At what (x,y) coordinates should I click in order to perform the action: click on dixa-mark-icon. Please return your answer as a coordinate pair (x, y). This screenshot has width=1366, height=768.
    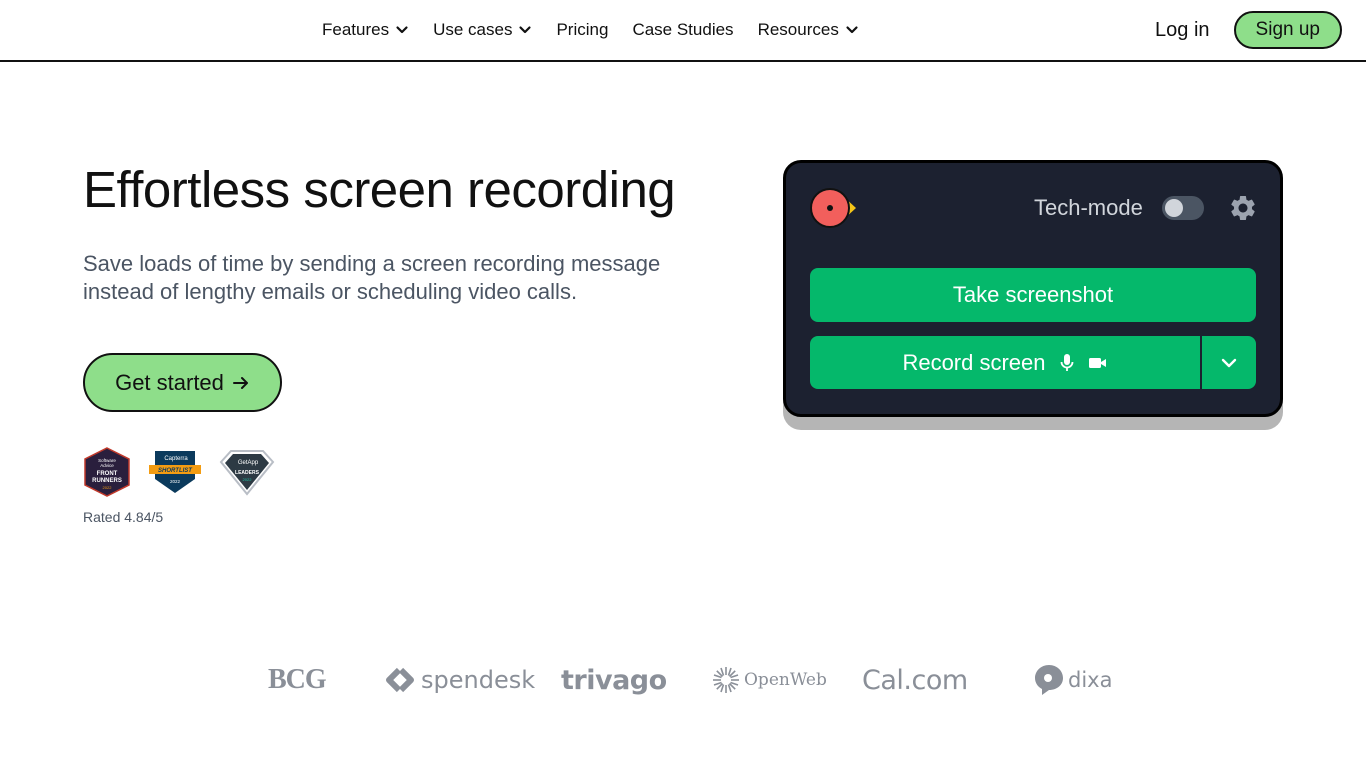
    Looking at the image, I should click on (1049, 680).